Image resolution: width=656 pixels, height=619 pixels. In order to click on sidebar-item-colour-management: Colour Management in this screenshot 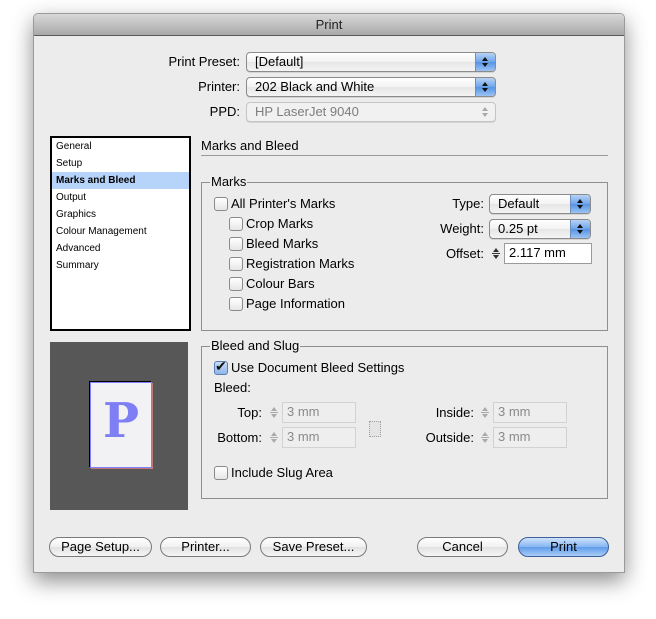, I will do `click(120, 231)`.